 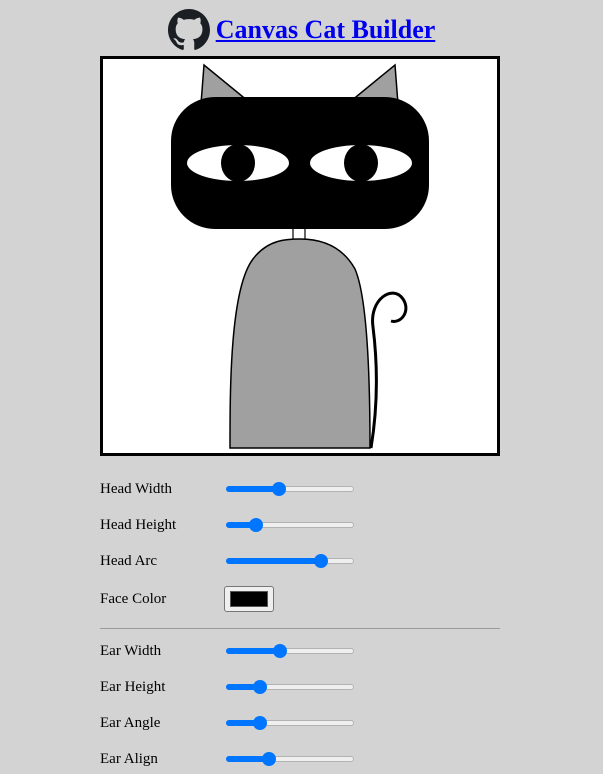 What do you see at coordinates (300, 628) in the screenshot?
I see `section-divider` at bounding box center [300, 628].